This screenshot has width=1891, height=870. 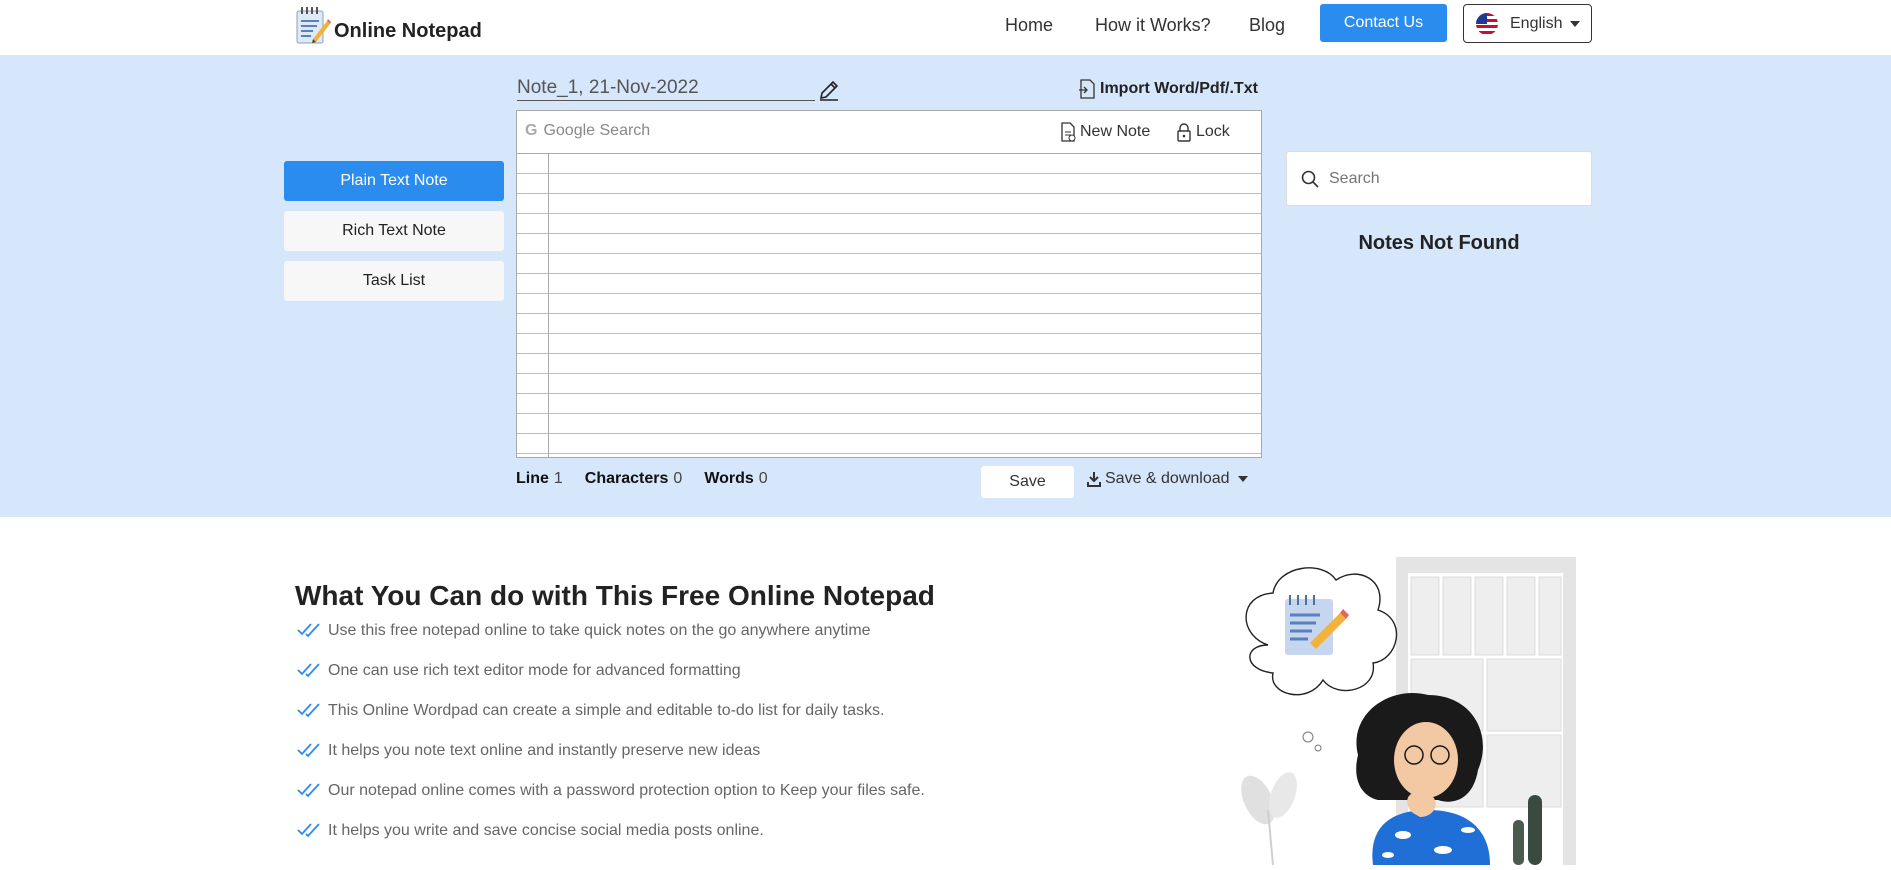 I want to click on note-title-input: Note_1, 21-Nov-2022, so click(x=666, y=89).